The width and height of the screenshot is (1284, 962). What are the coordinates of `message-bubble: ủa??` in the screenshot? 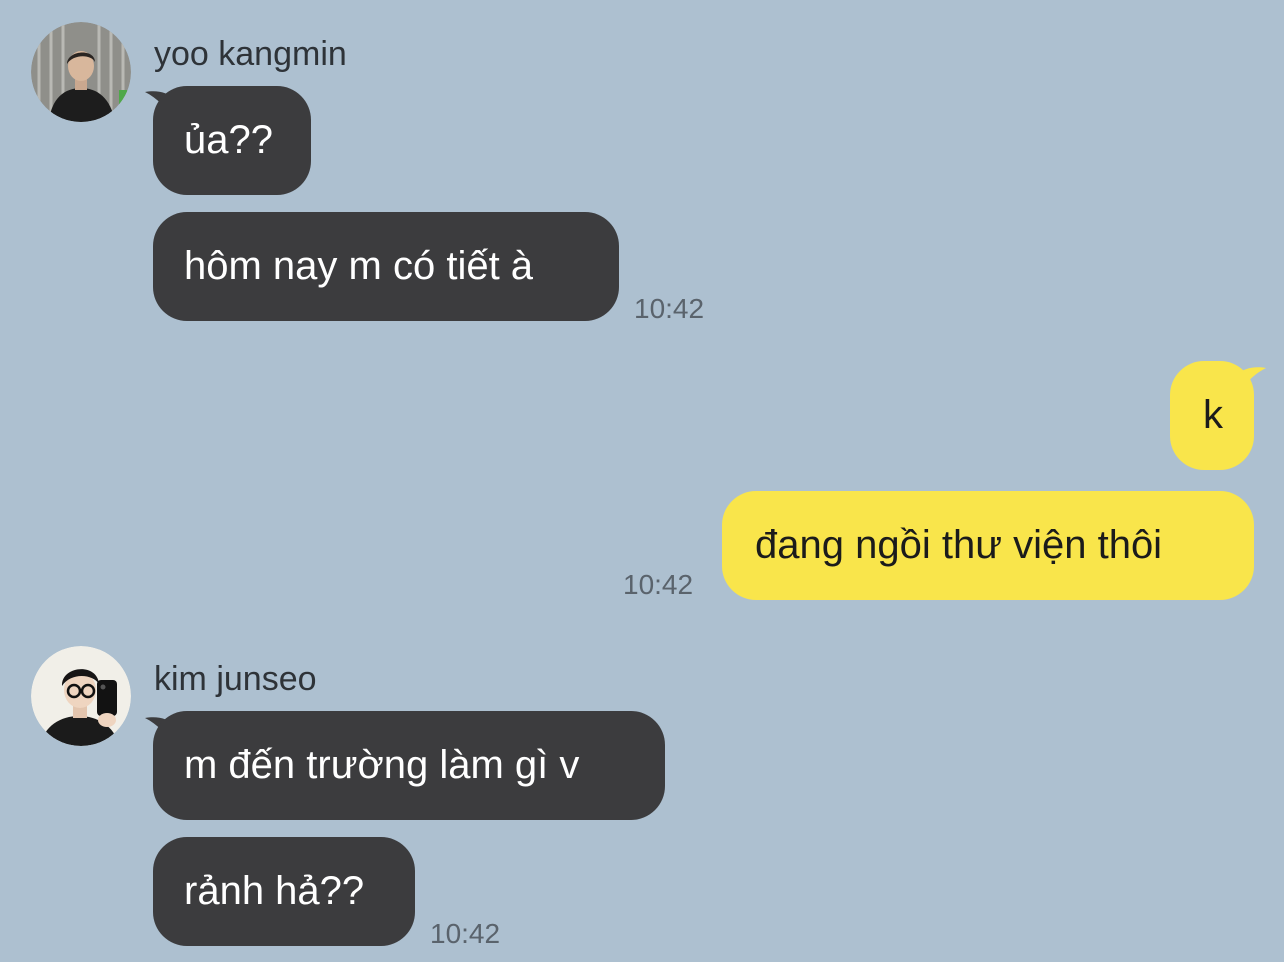 It's located at (232, 140).